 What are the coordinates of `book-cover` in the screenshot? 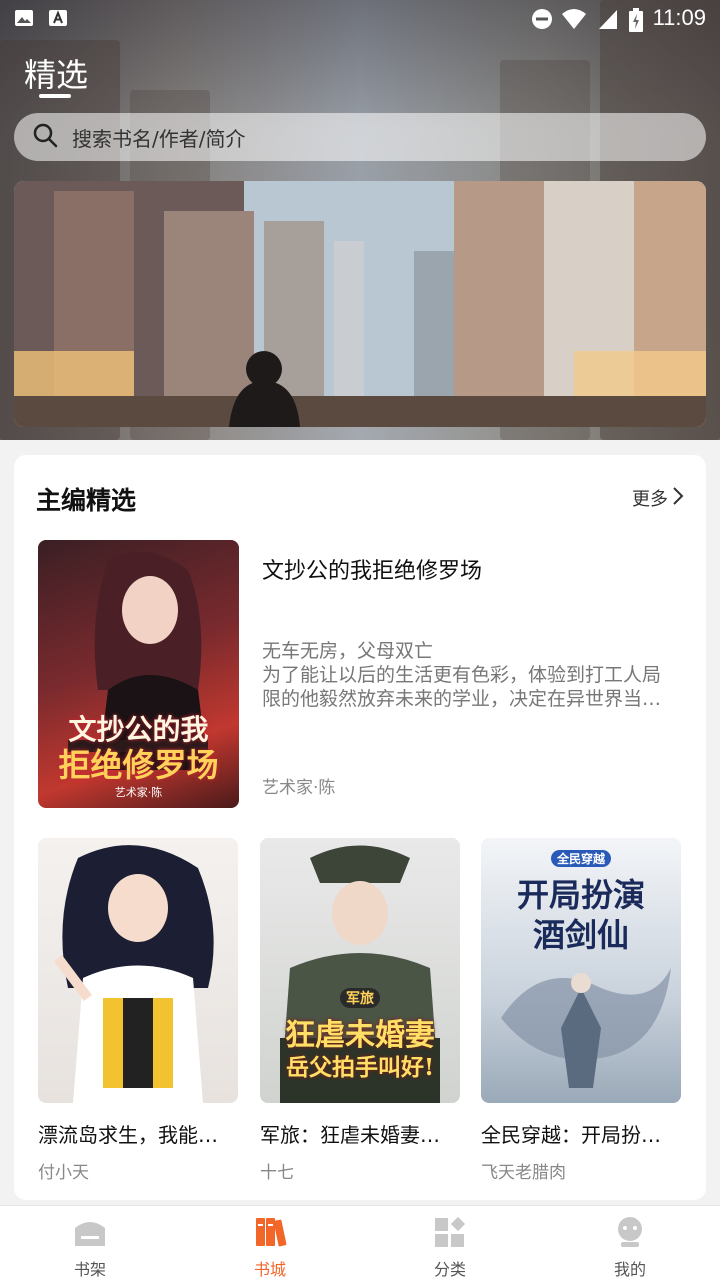 It's located at (138, 970).